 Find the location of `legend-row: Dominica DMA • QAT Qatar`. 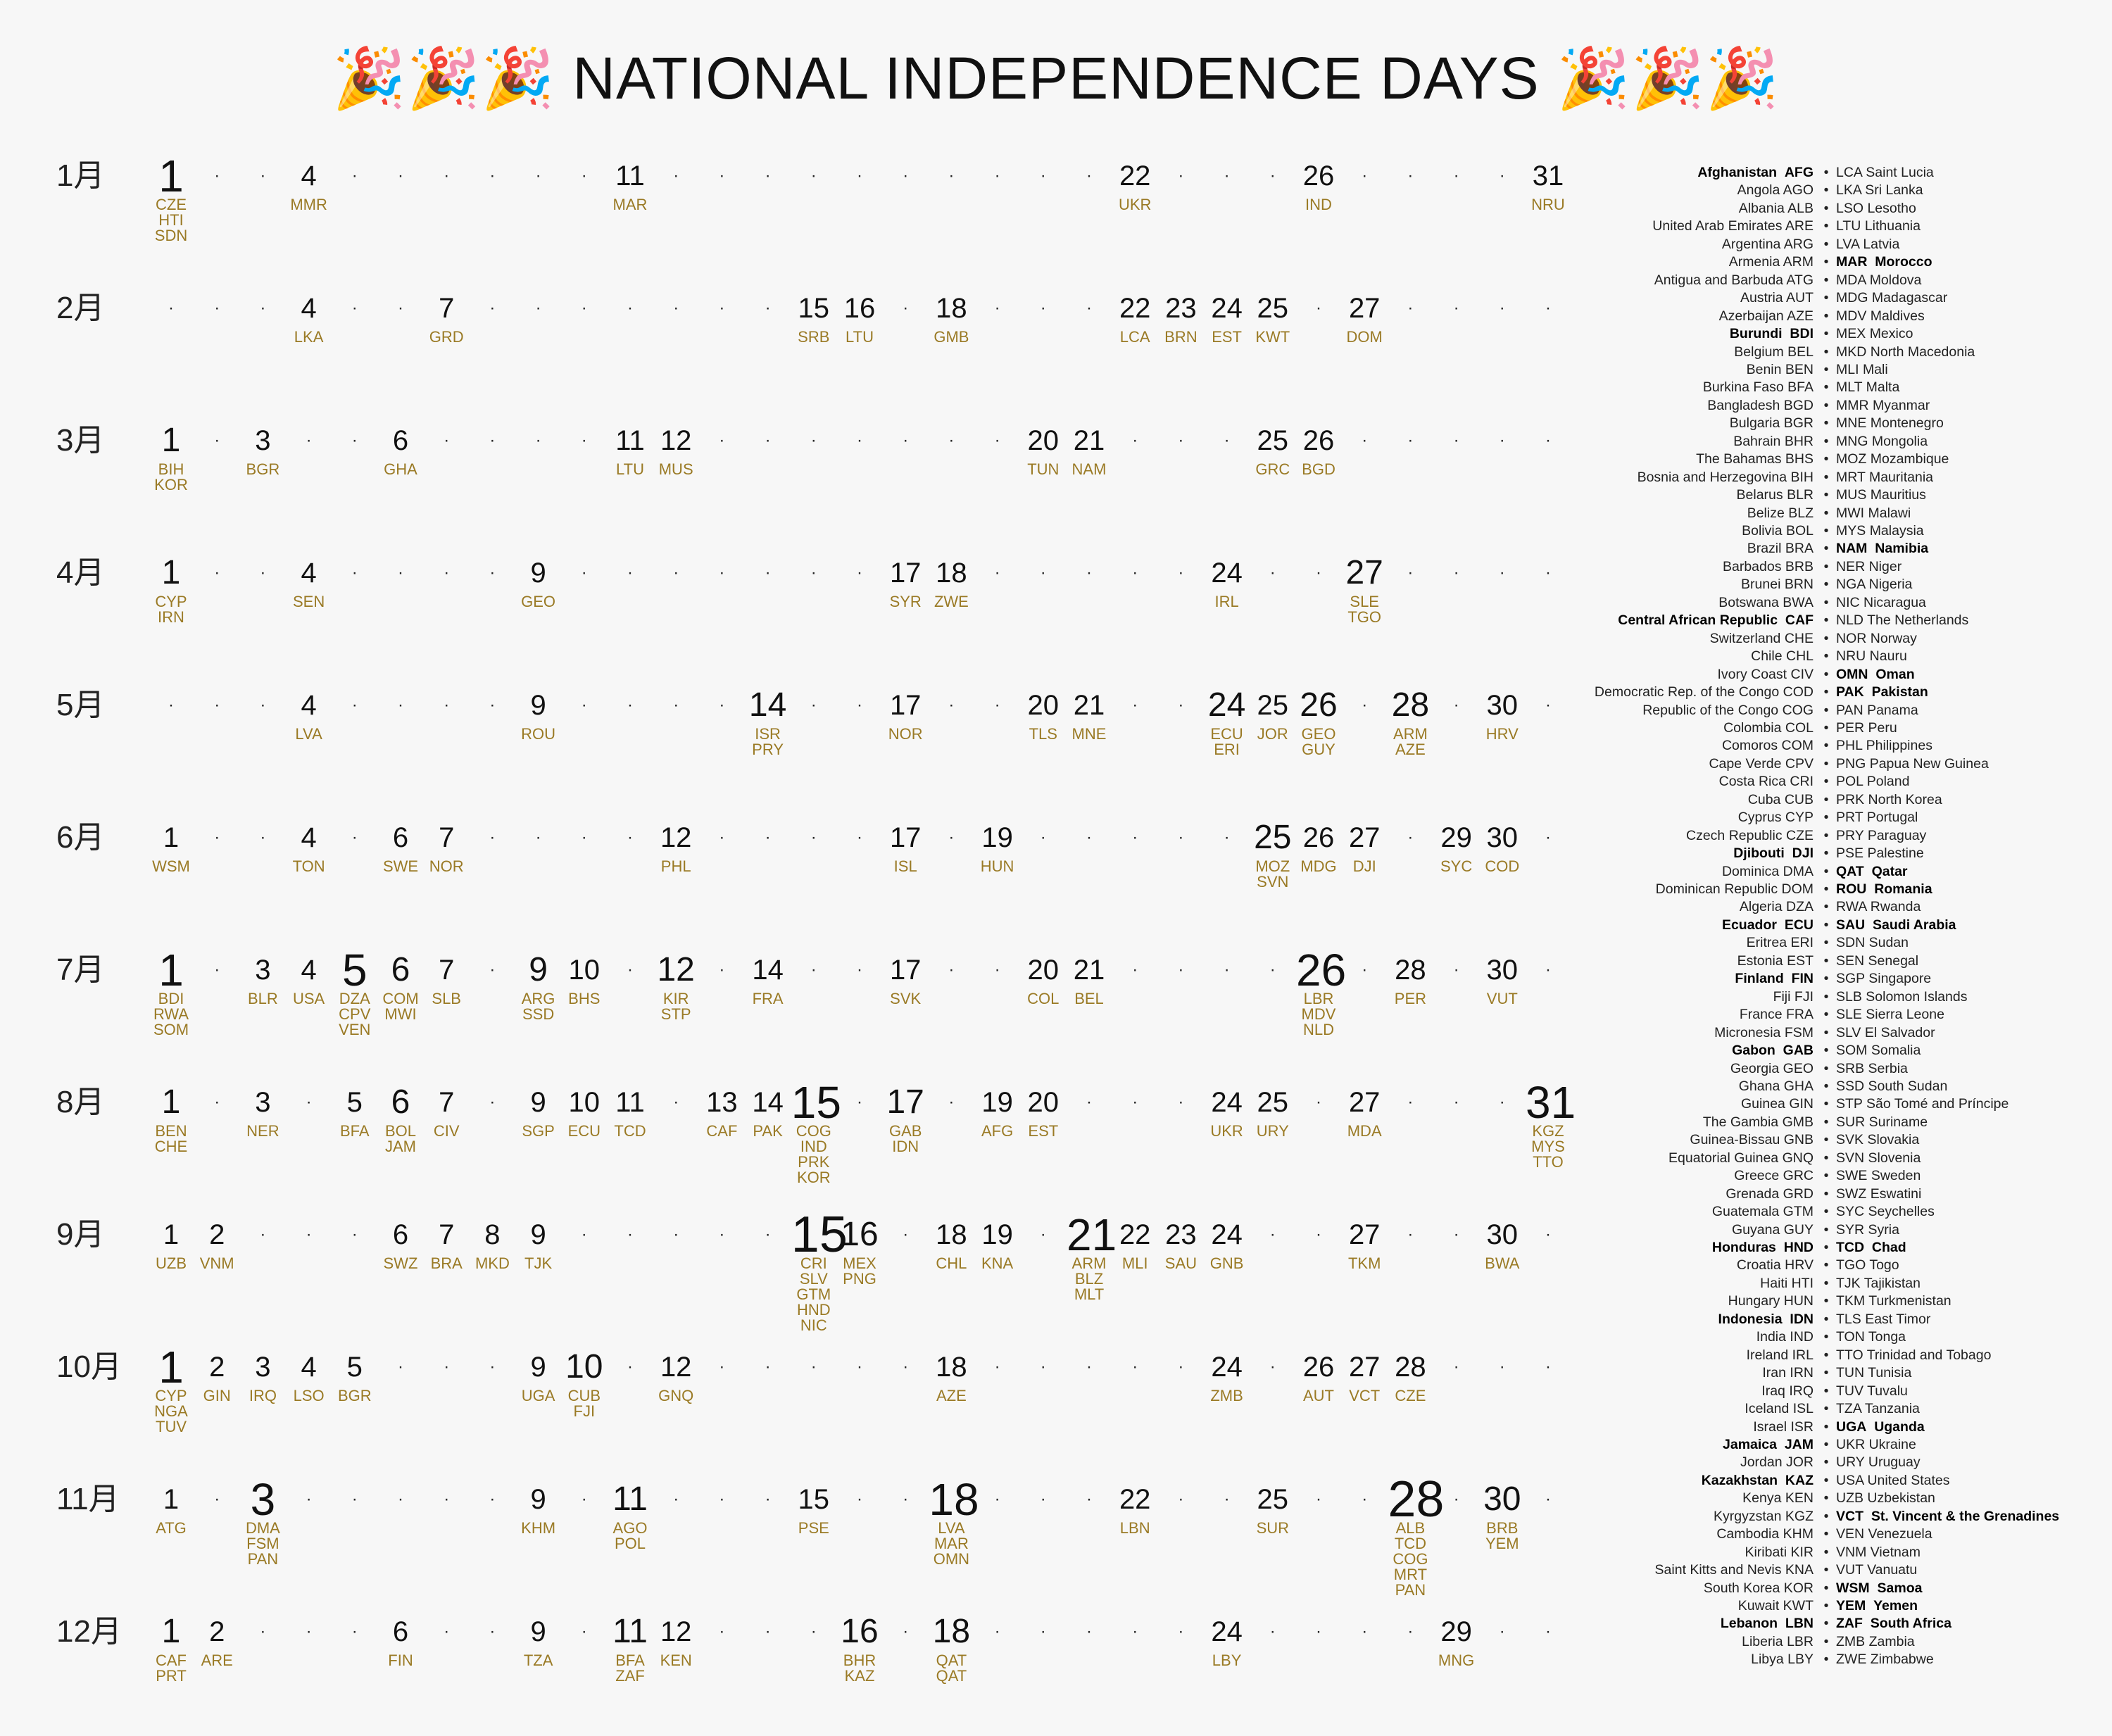

legend-row: Dominica DMA • QAT Qatar is located at coordinates (1830, 871).